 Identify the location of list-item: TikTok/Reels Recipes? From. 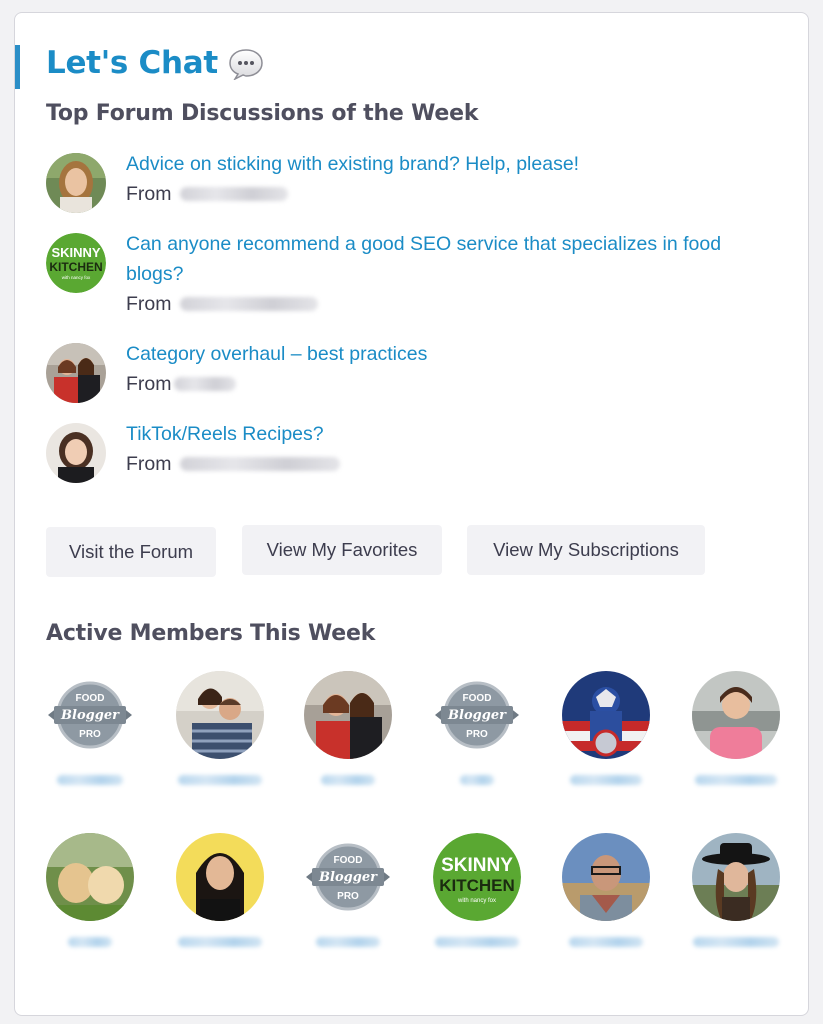
(406, 451).